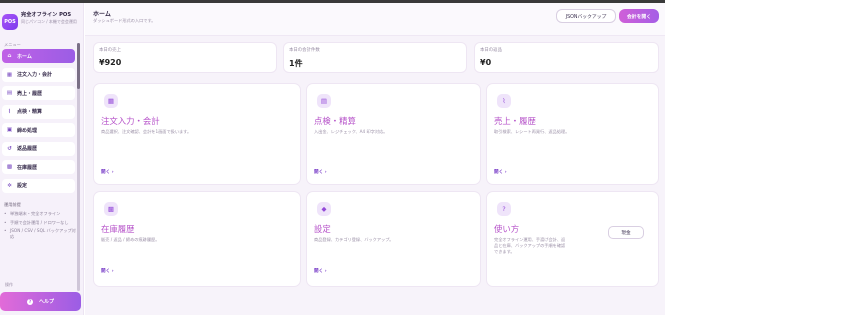 Image resolution: width=851 pixels, height=315 pixels. I want to click on sidebar-item-closing: ▣ 締め処理, so click(38, 130).